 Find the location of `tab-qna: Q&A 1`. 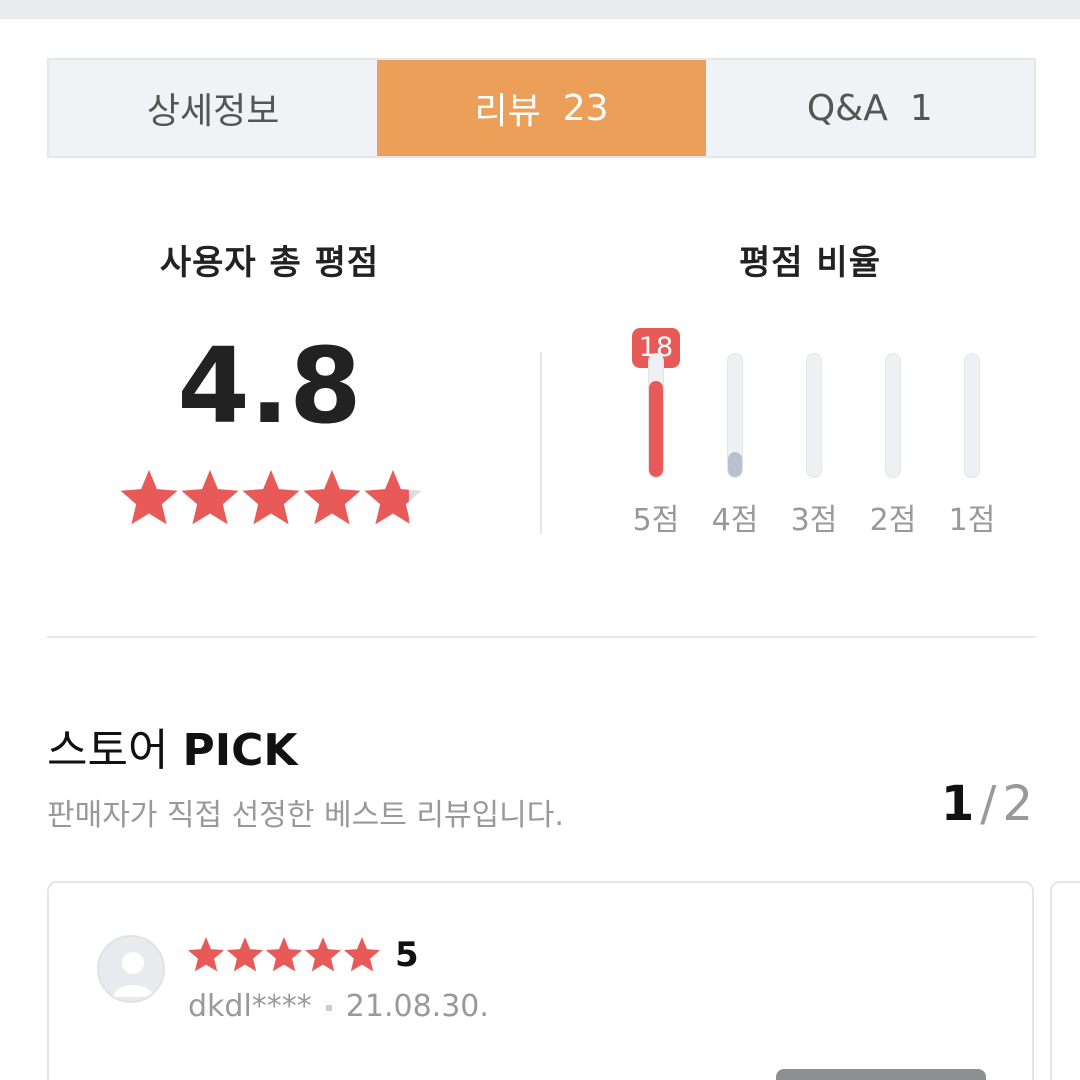

tab-qna: Q&A 1 is located at coordinates (870, 108).